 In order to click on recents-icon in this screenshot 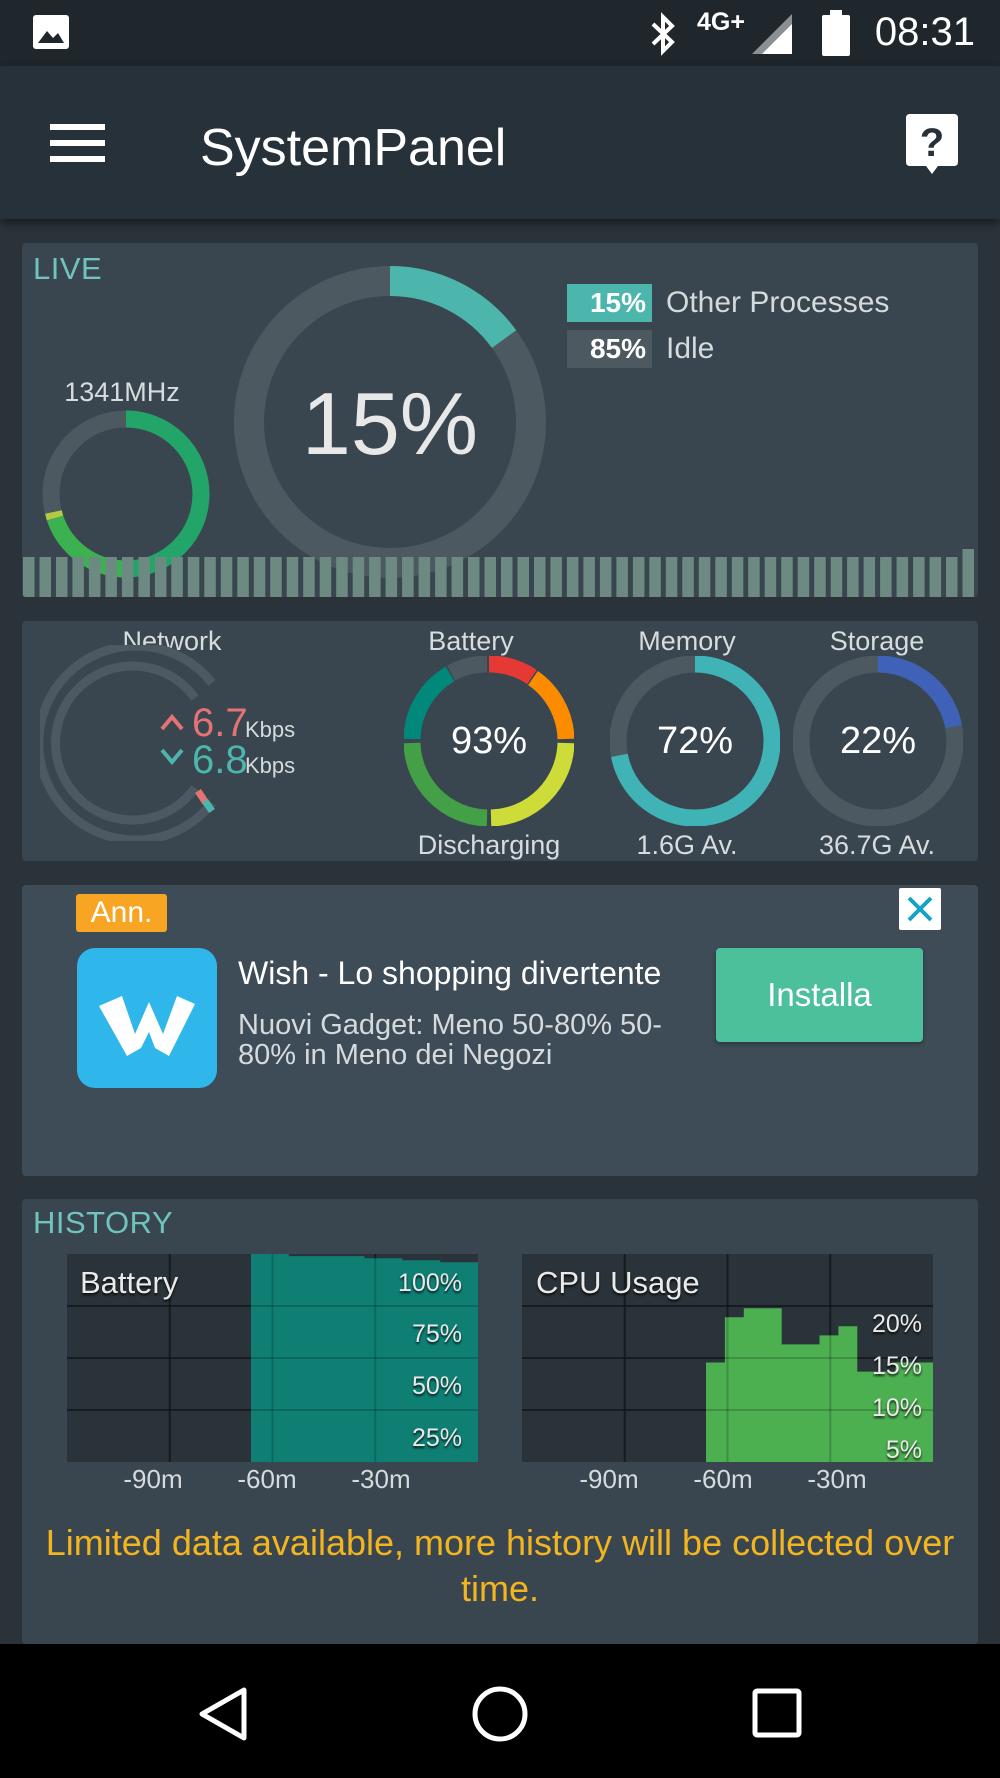, I will do `click(777, 1713)`.